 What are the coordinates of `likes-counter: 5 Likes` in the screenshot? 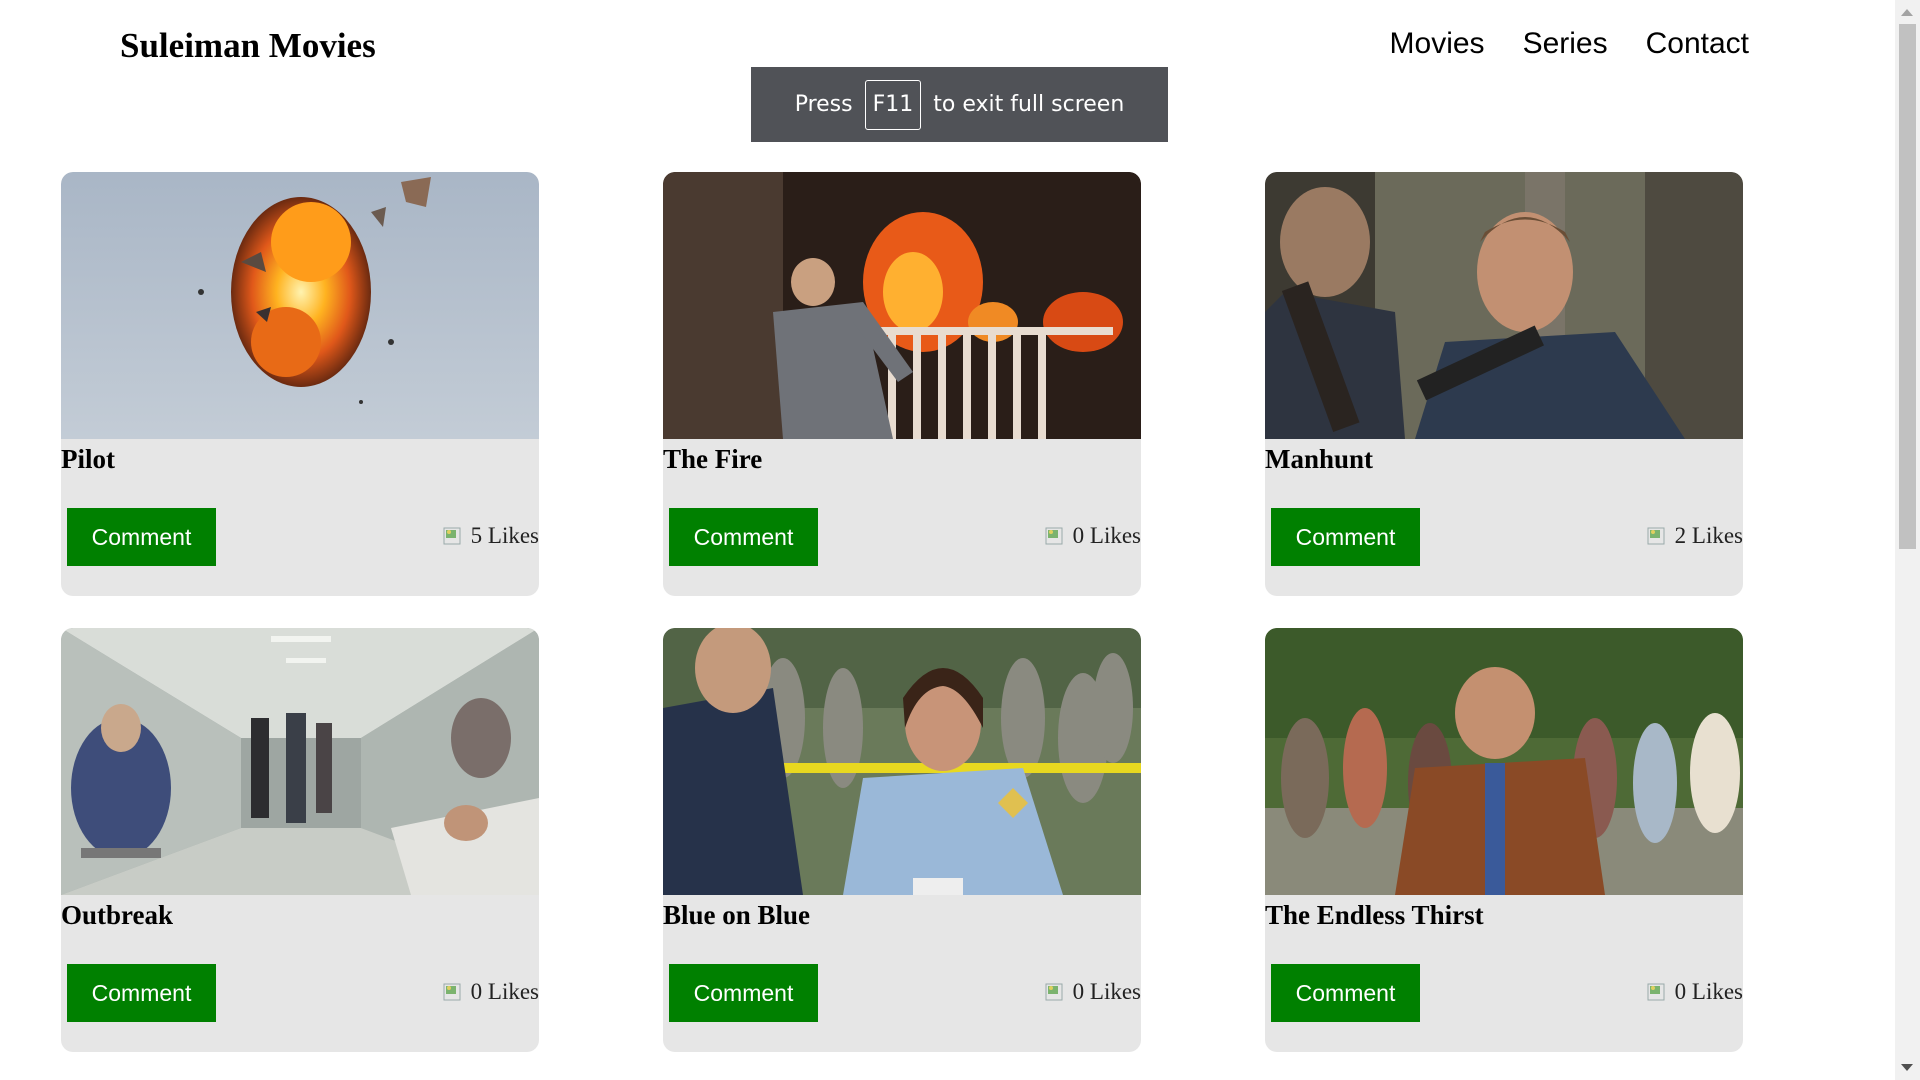 It's located at (491, 536).